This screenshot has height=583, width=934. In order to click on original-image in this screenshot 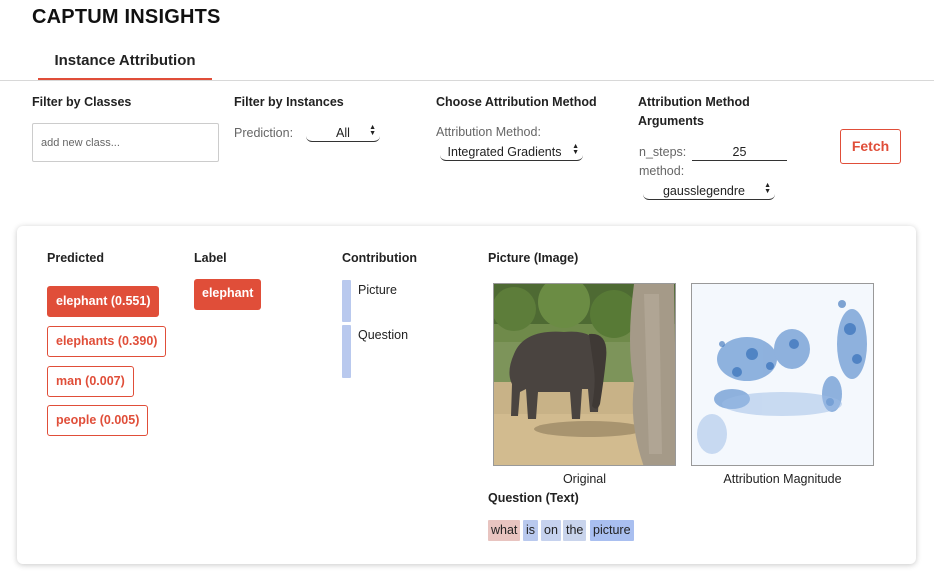, I will do `click(584, 374)`.